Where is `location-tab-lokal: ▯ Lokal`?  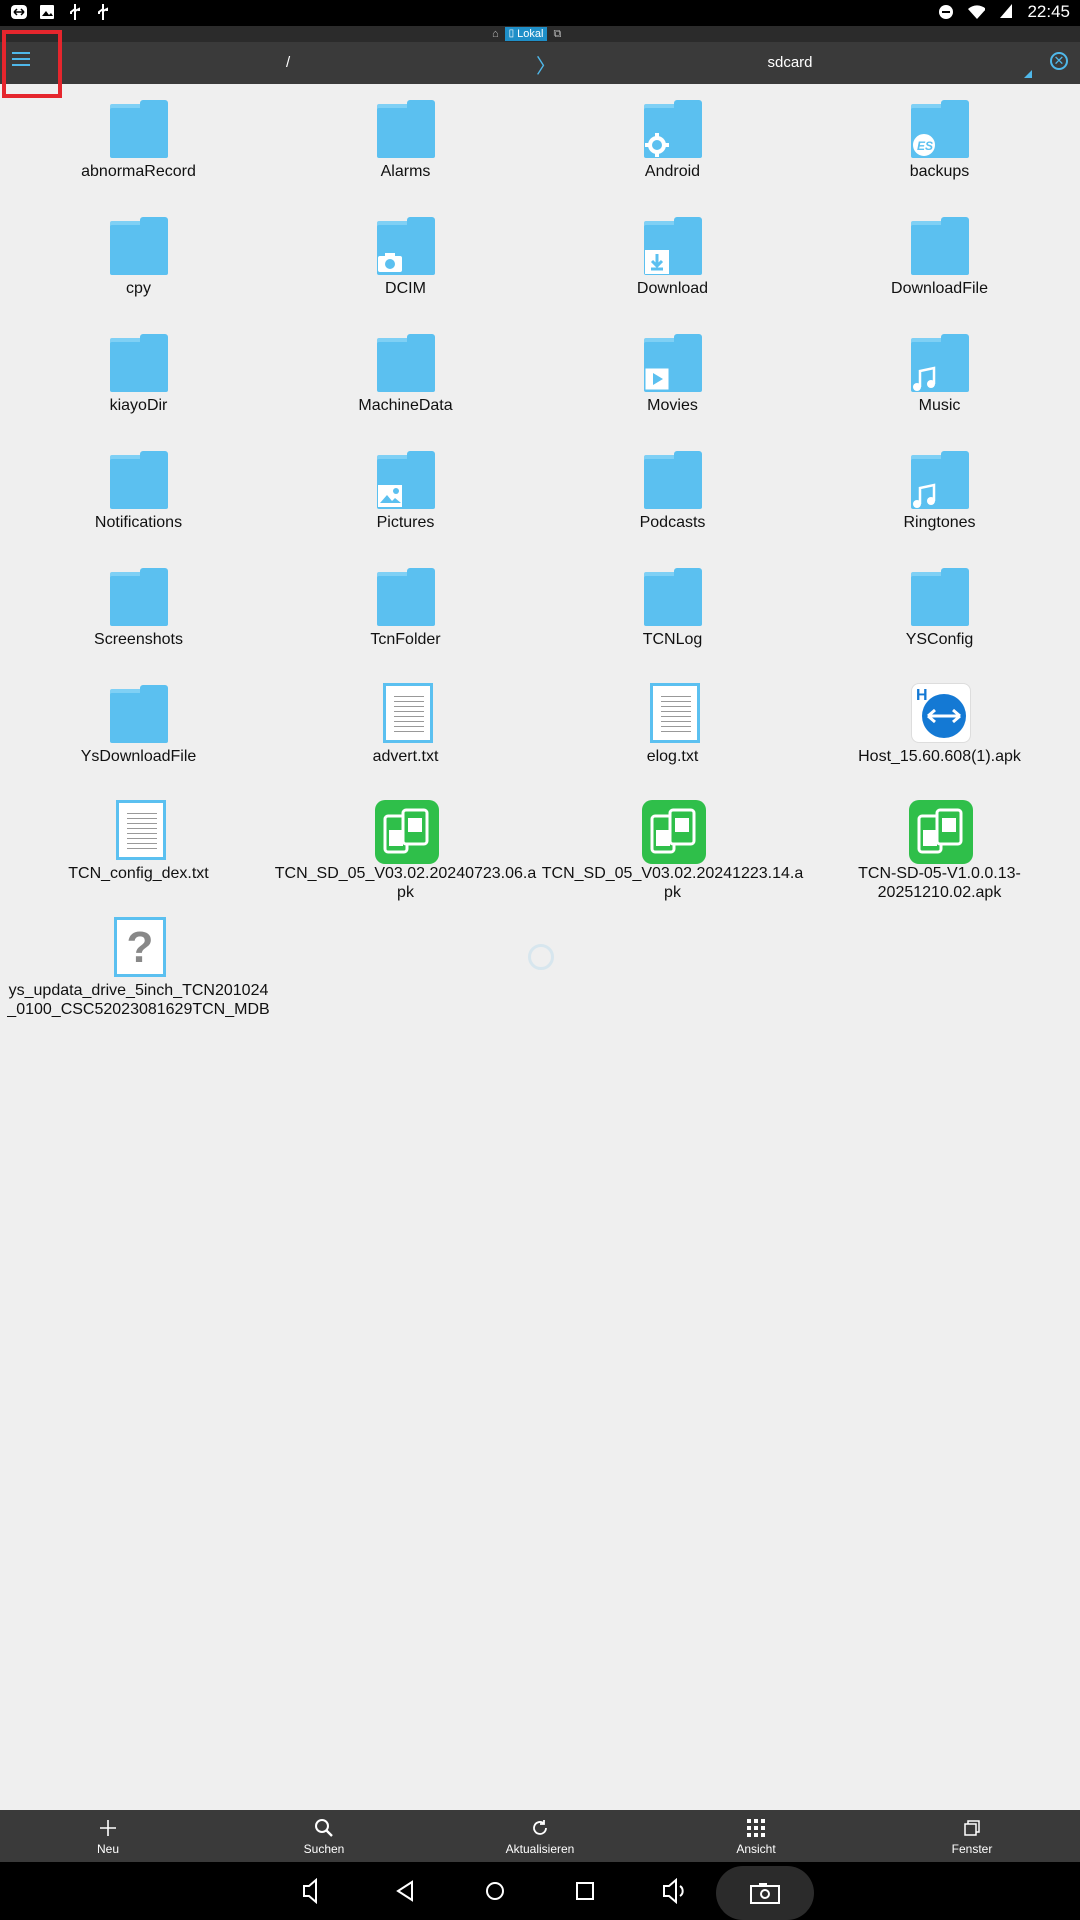
location-tab-lokal: ▯ Lokal is located at coordinates (526, 34).